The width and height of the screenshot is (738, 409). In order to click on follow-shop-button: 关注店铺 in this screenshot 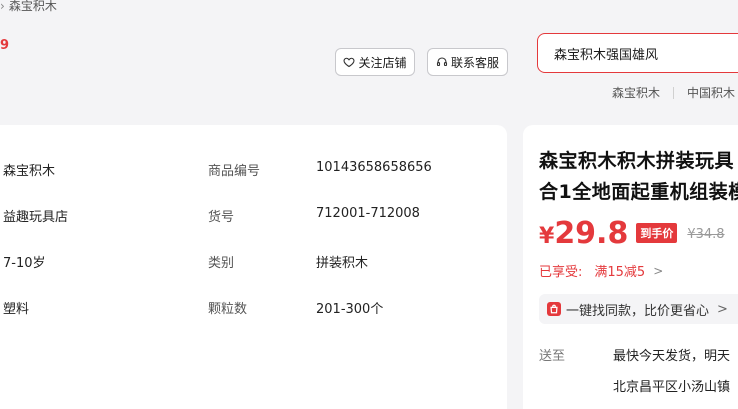, I will do `click(375, 62)`.